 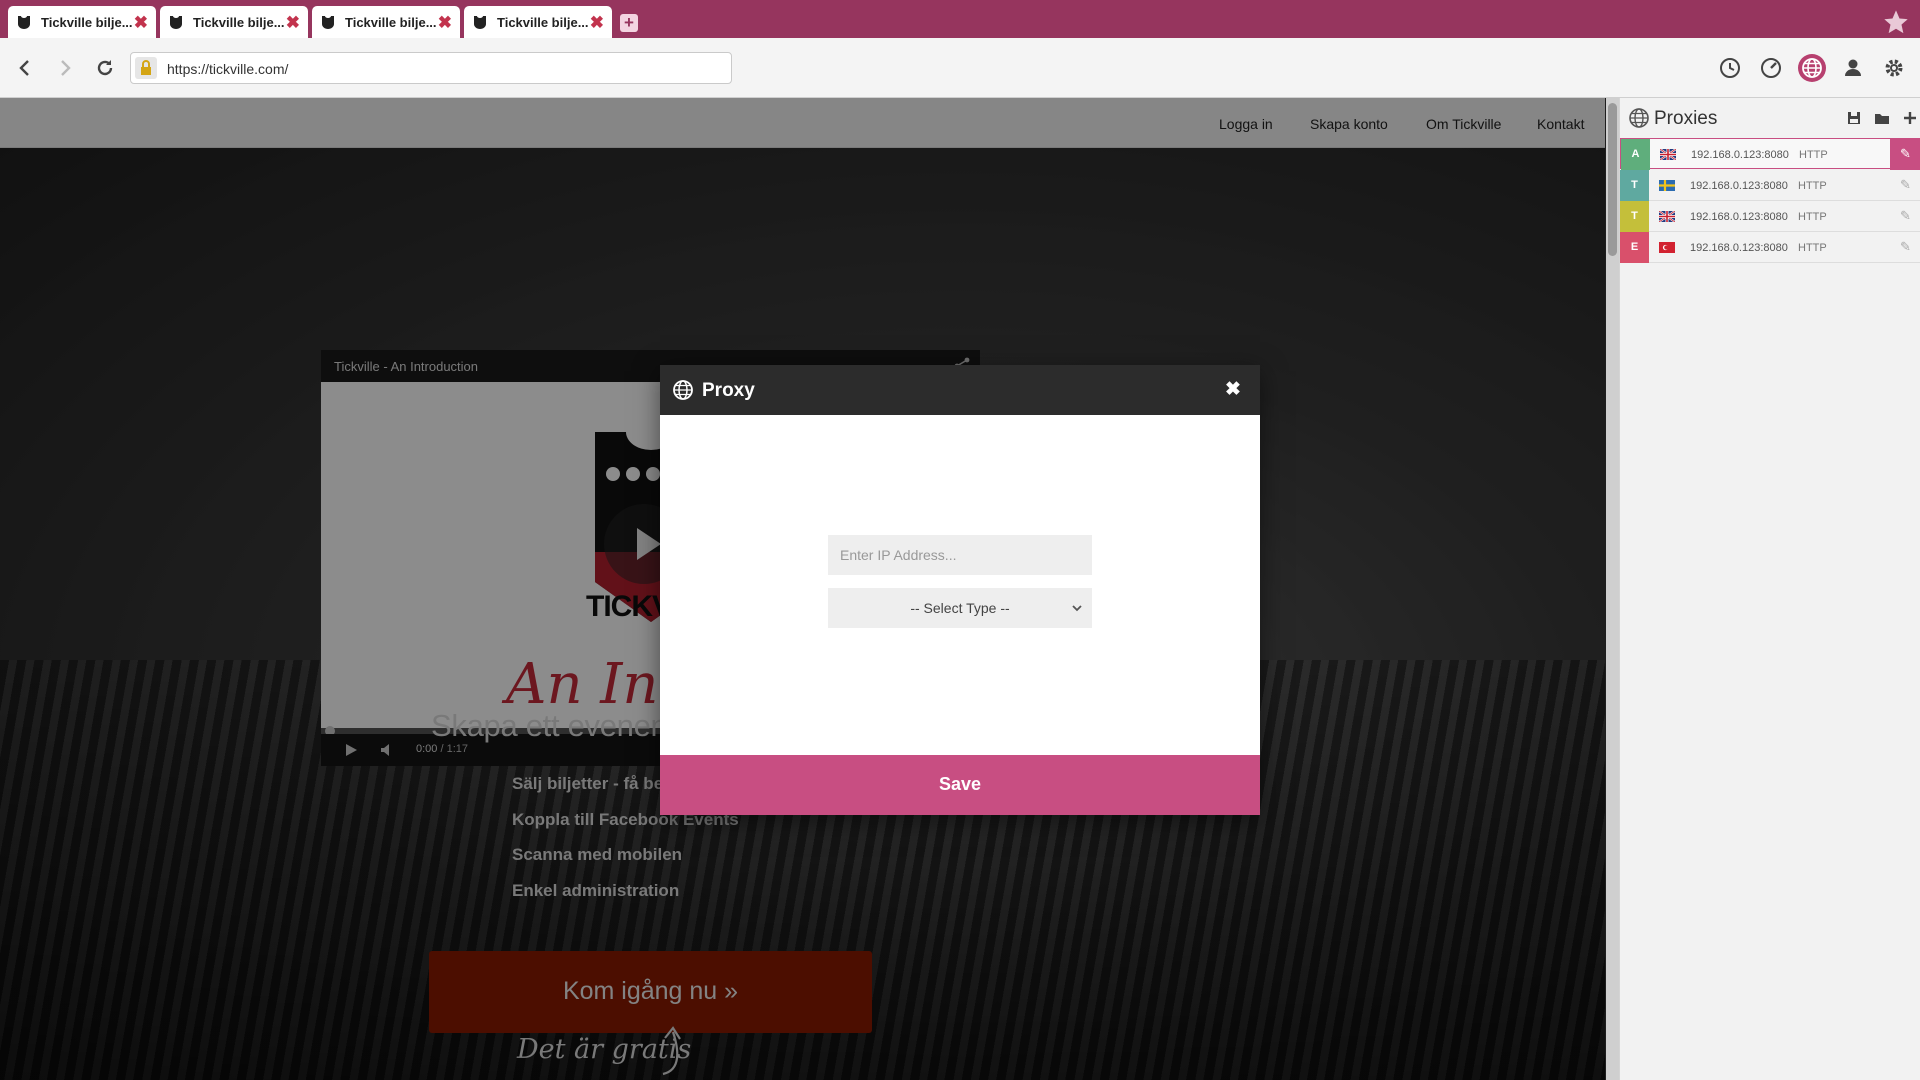 I want to click on save-button: Save, so click(x=960, y=785).